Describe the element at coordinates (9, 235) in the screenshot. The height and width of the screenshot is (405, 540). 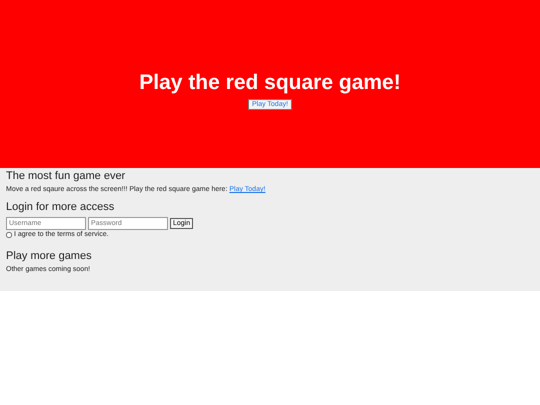
I see `terms-checkbox` at that location.